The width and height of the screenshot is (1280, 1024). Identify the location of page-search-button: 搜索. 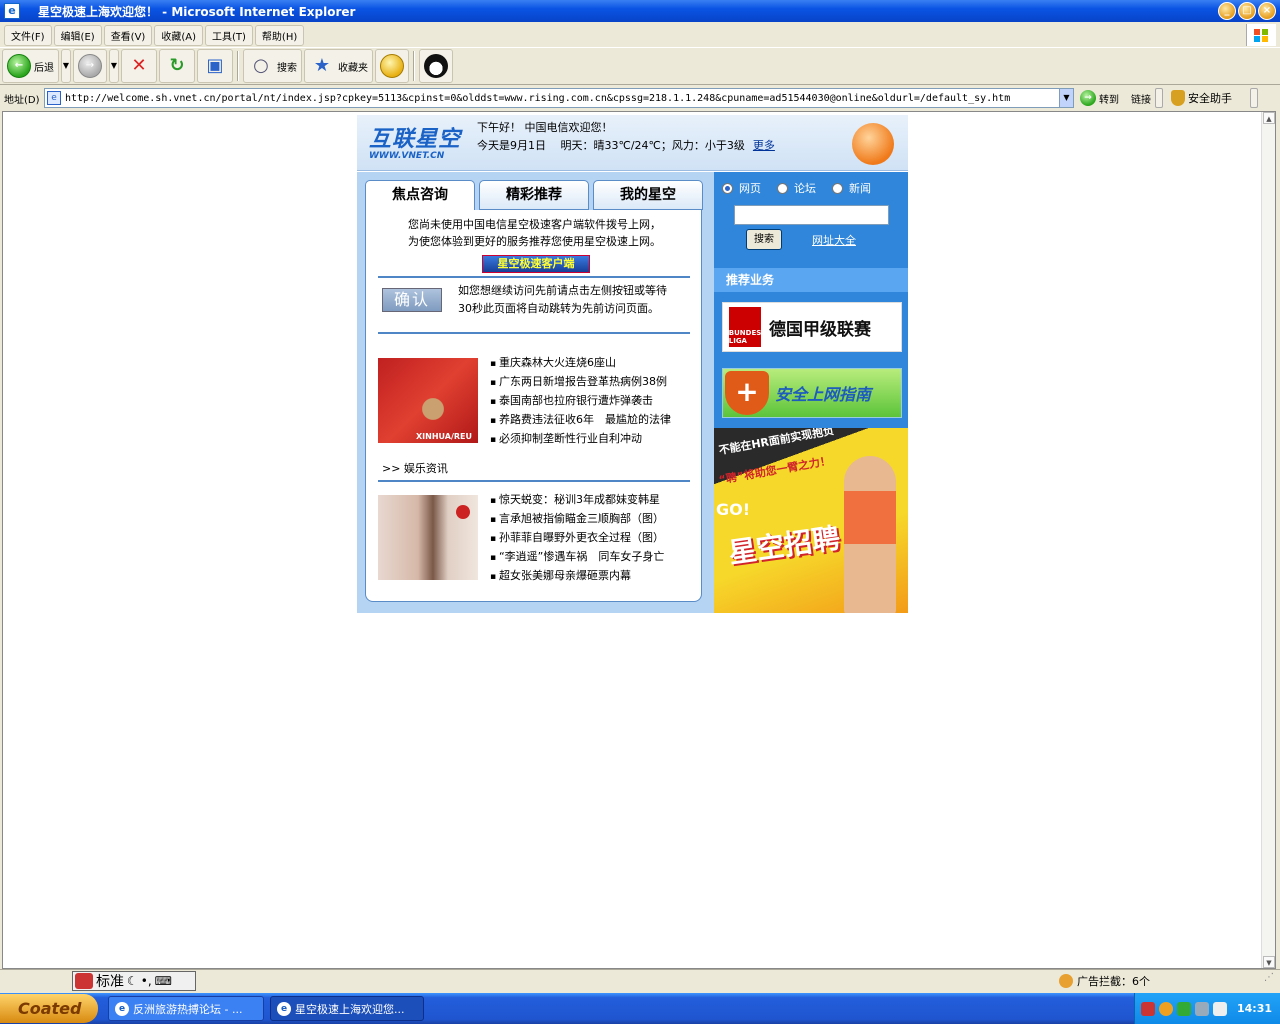
(764, 239).